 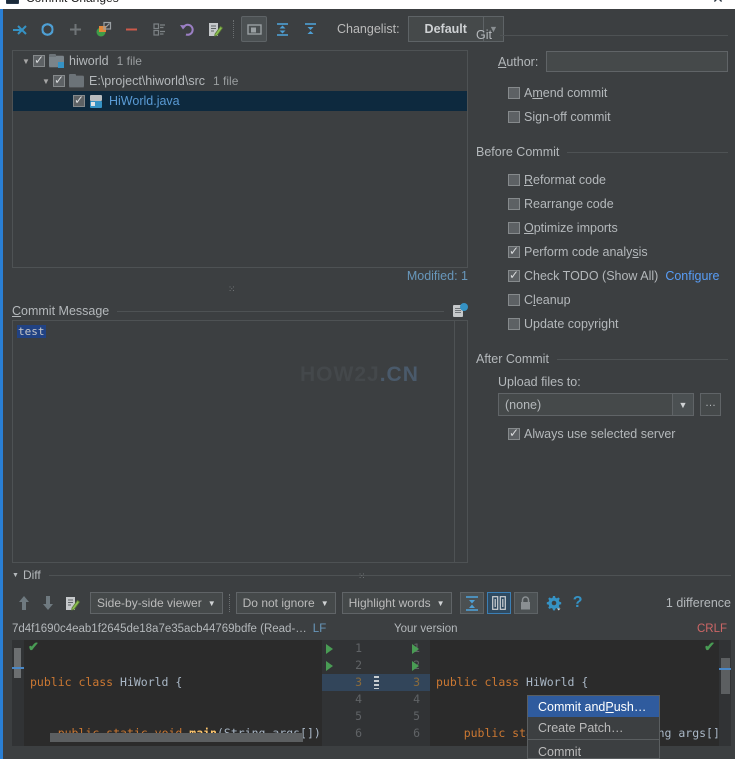 What do you see at coordinates (396, 603) in the screenshot?
I see `highlight-mode-combo: Highlight words ▼` at bounding box center [396, 603].